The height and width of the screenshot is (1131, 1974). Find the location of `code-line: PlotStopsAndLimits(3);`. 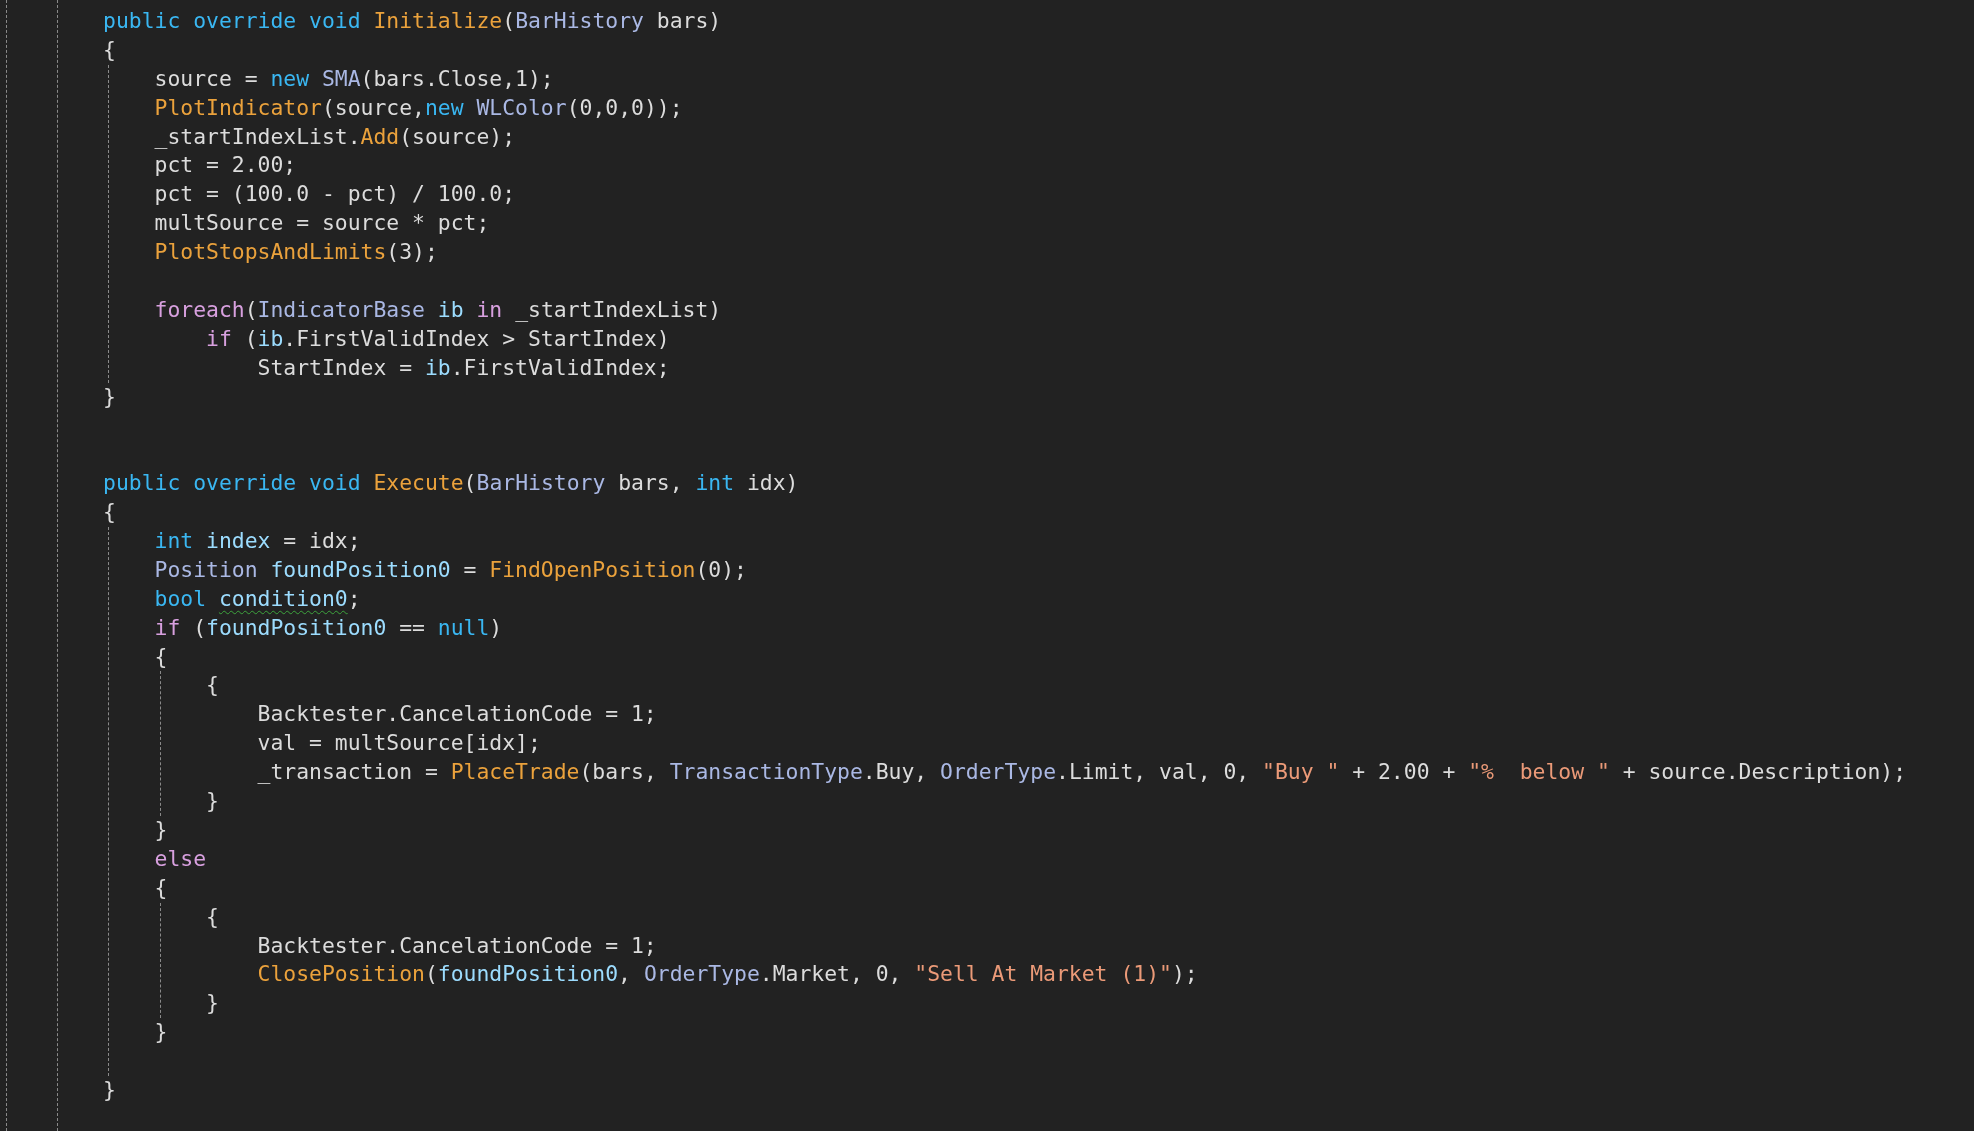

code-line: PlotStopsAndLimits(3); is located at coordinates (296, 252).